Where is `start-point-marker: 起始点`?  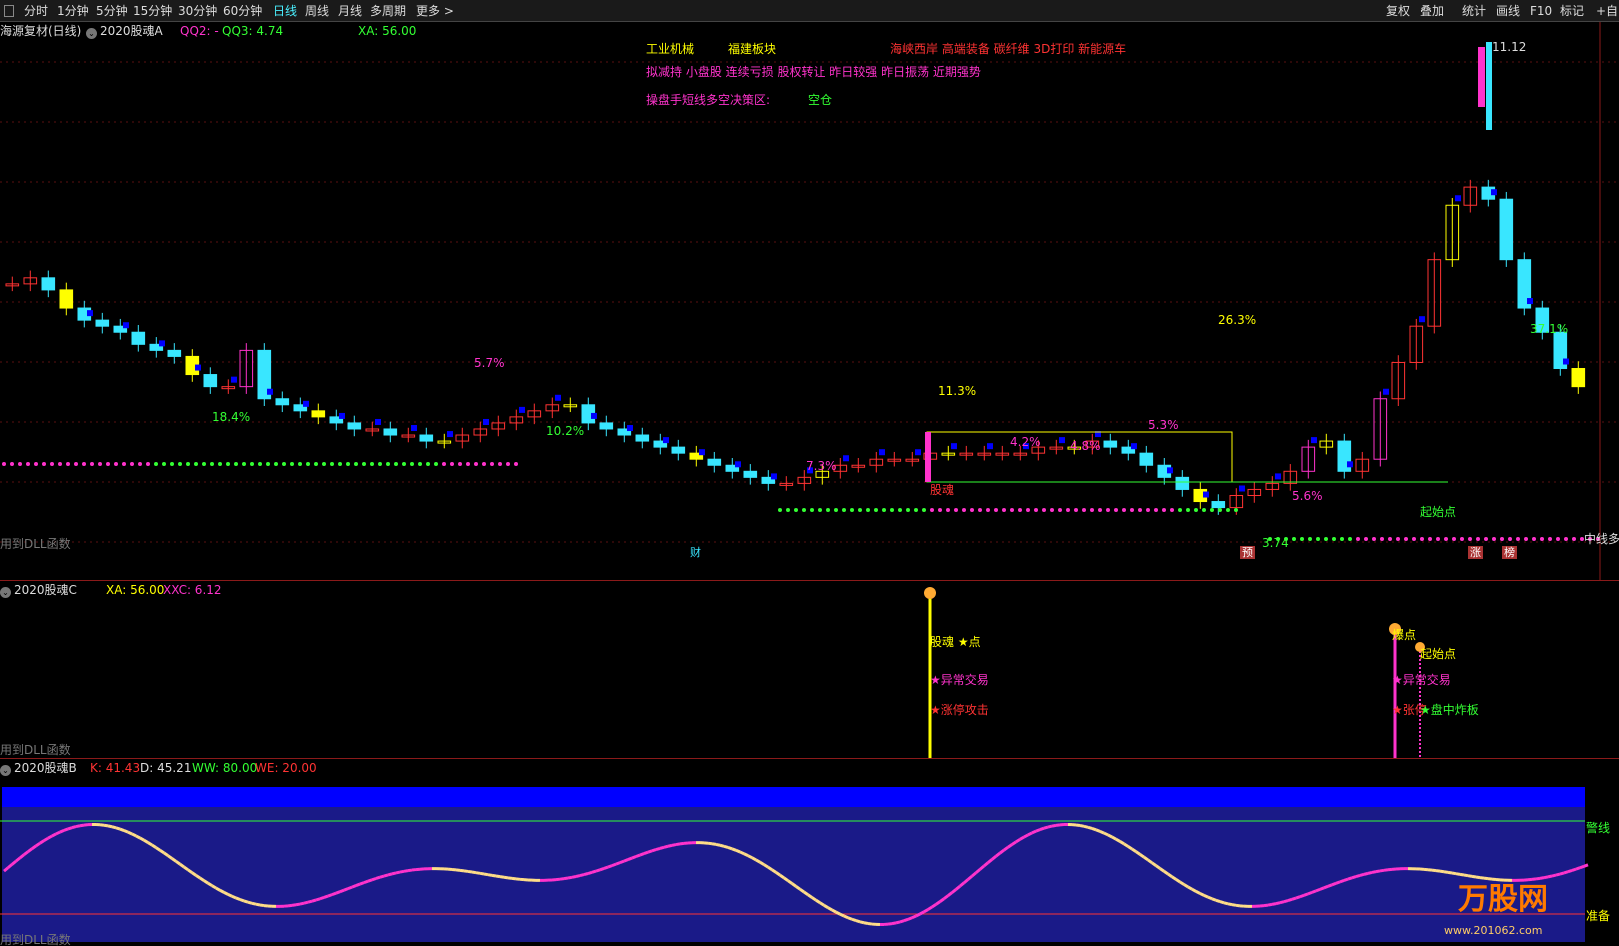 start-point-marker: 起始点 is located at coordinates (1438, 512).